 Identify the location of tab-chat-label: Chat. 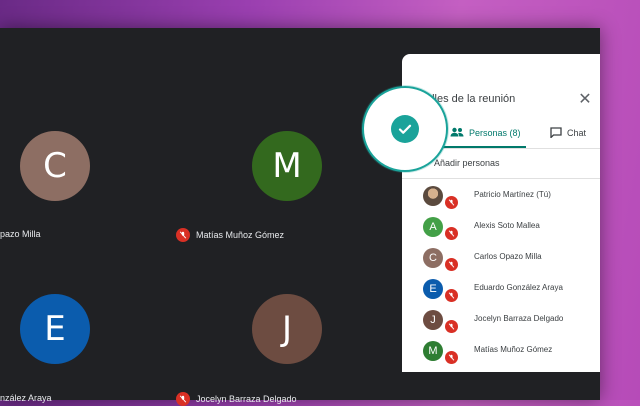
(577, 133).